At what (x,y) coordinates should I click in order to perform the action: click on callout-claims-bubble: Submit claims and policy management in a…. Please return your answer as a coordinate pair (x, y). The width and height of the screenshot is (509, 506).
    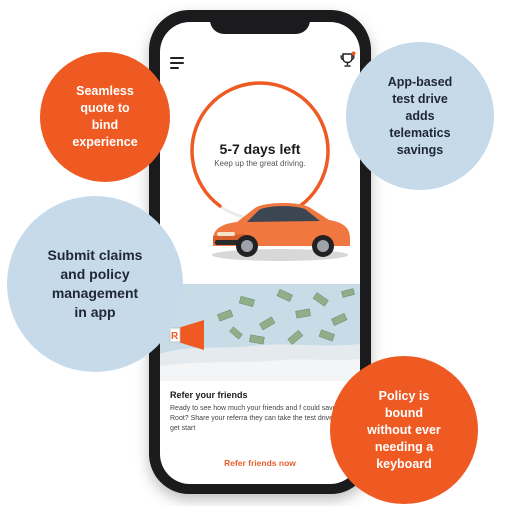
    Looking at the image, I should click on (95, 284).